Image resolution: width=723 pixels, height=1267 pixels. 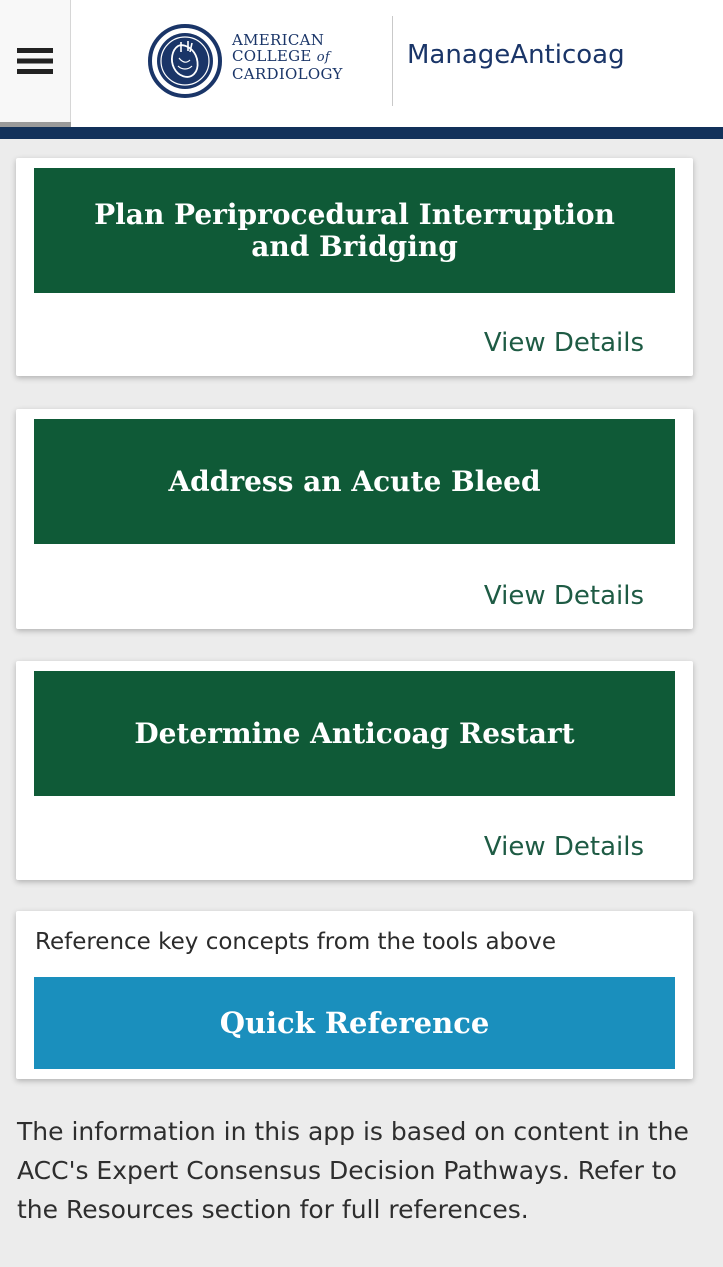 What do you see at coordinates (274, 56) in the screenshot?
I see `wordmark-line-2-prefix: COLLEGE` at bounding box center [274, 56].